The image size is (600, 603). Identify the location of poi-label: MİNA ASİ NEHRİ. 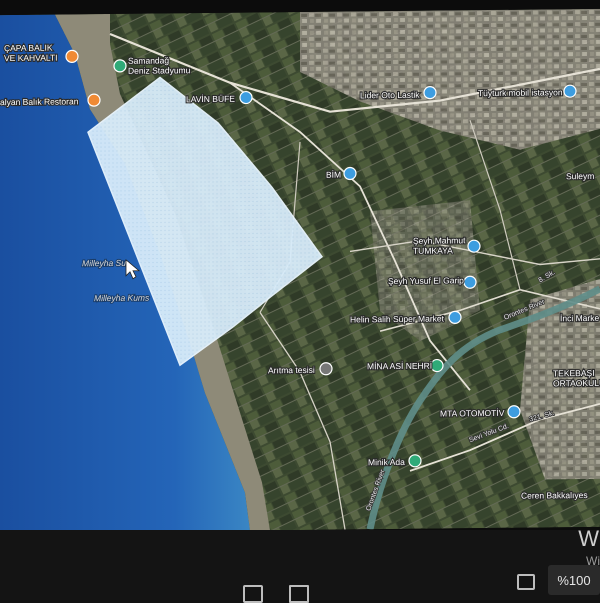
(399, 366).